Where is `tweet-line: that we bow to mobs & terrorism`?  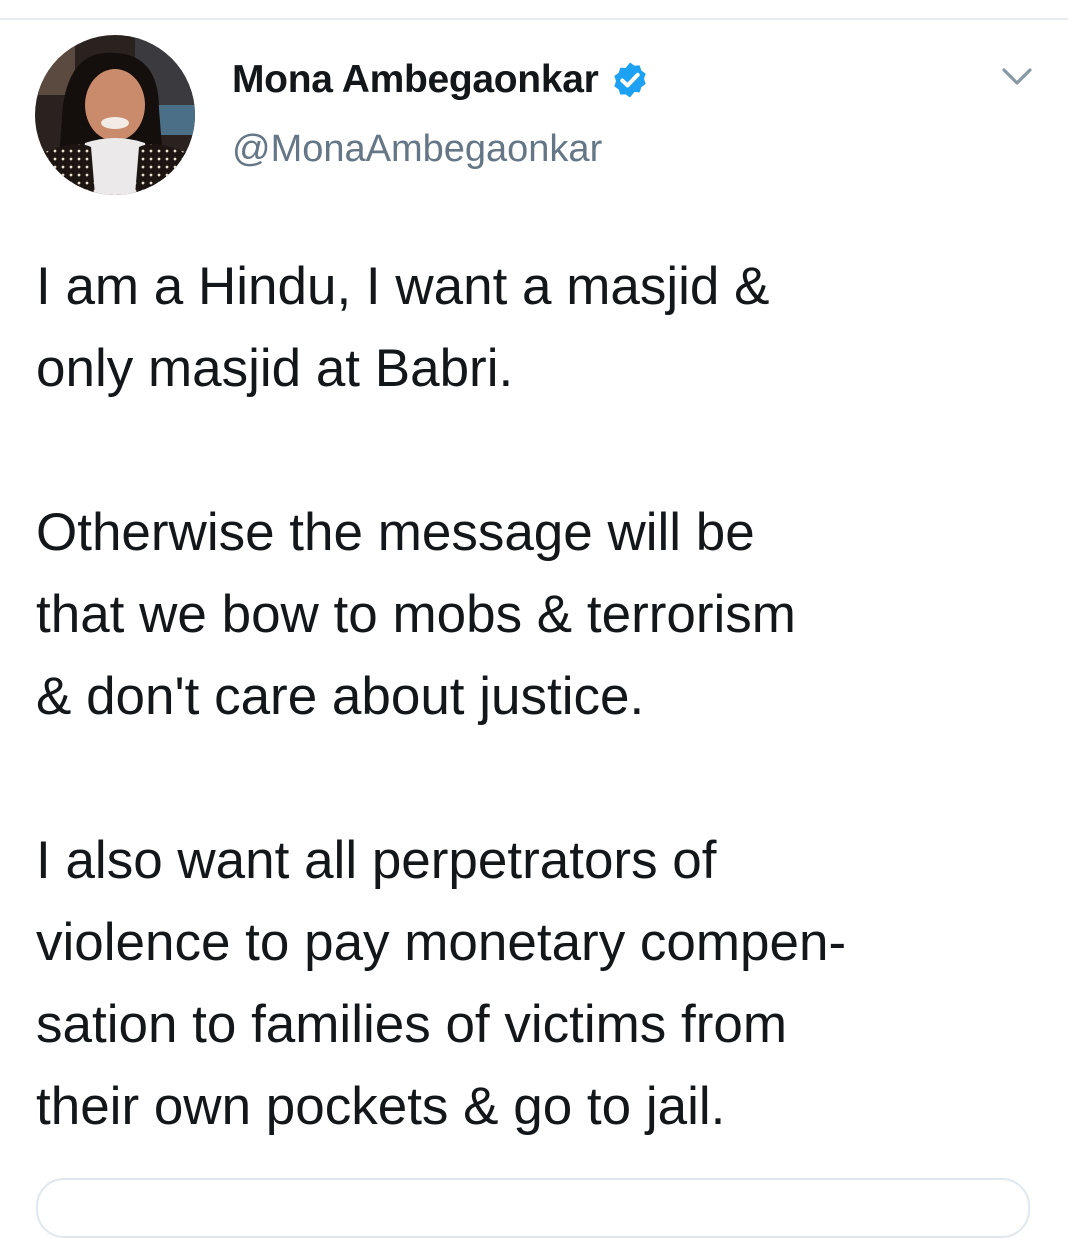 tweet-line: that we bow to mobs & terrorism is located at coordinates (416, 614).